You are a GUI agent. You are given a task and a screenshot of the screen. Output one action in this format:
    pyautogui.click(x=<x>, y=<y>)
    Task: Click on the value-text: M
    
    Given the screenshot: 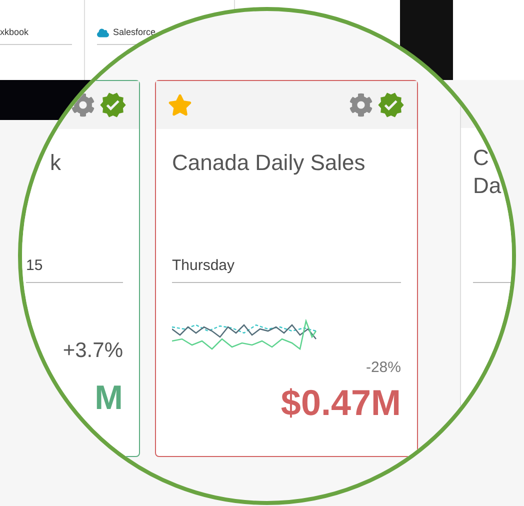 What is the action you would take?
    pyautogui.click(x=108, y=398)
    